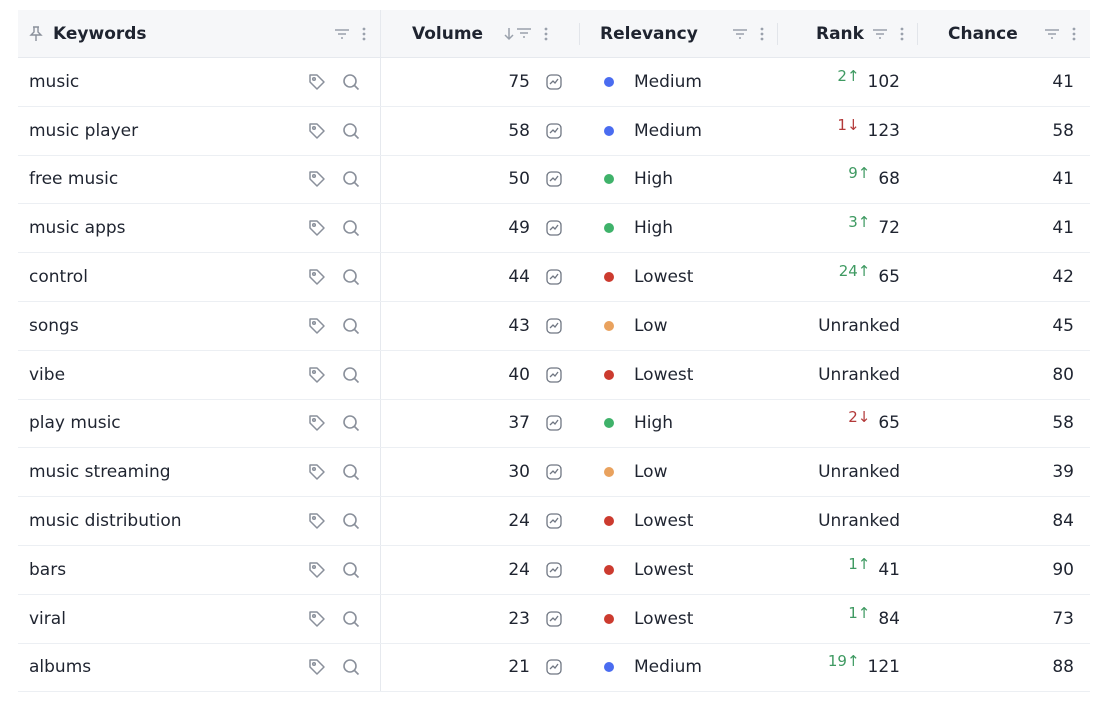 This screenshot has height=720, width=1108. I want to click on volume-cell: 24, so click(481, 570).